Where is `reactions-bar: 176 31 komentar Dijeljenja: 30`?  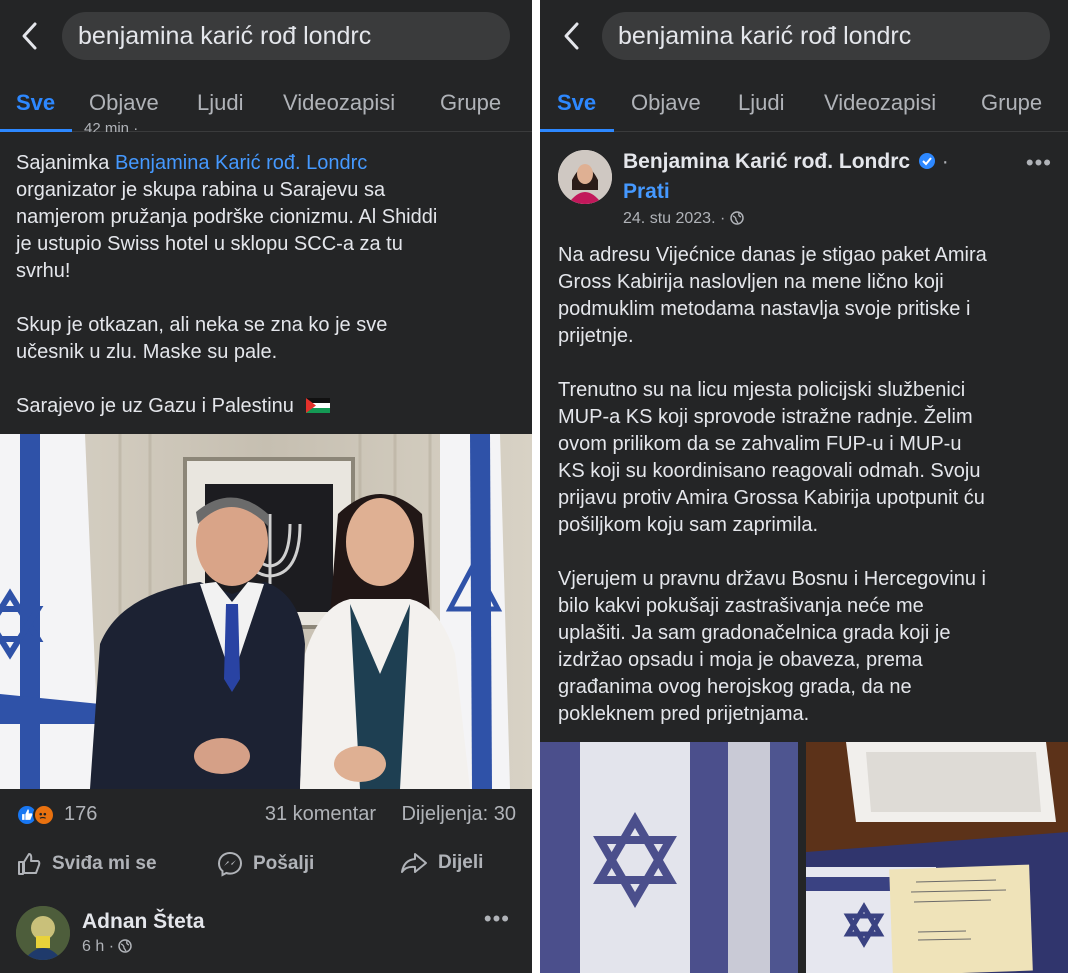 reactions-bar: 176 31 komentar Dijeljenja: 30 is located at coordinates (266, 815).